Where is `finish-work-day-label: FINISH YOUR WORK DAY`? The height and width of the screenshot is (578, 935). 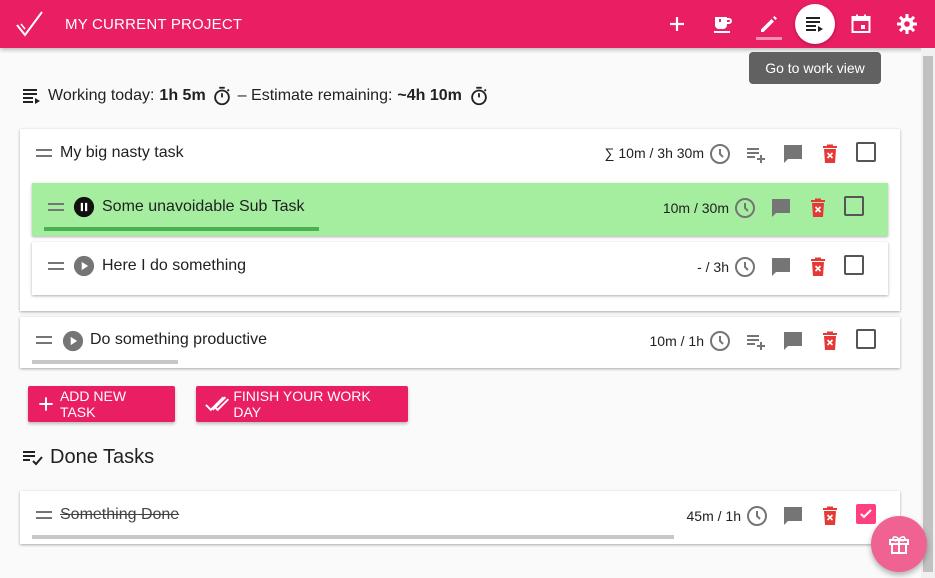 finish-work-day-label: FINISH YOUR WORK DAY is located at coordinates (302, 404).